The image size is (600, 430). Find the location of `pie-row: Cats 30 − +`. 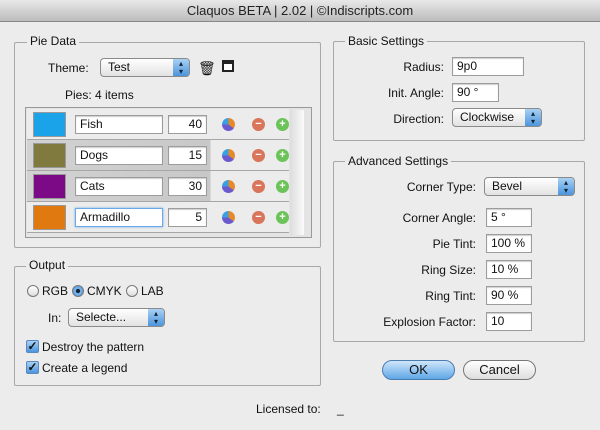

pie-row: Cats 30 − + is located at coordinates (158, 186).